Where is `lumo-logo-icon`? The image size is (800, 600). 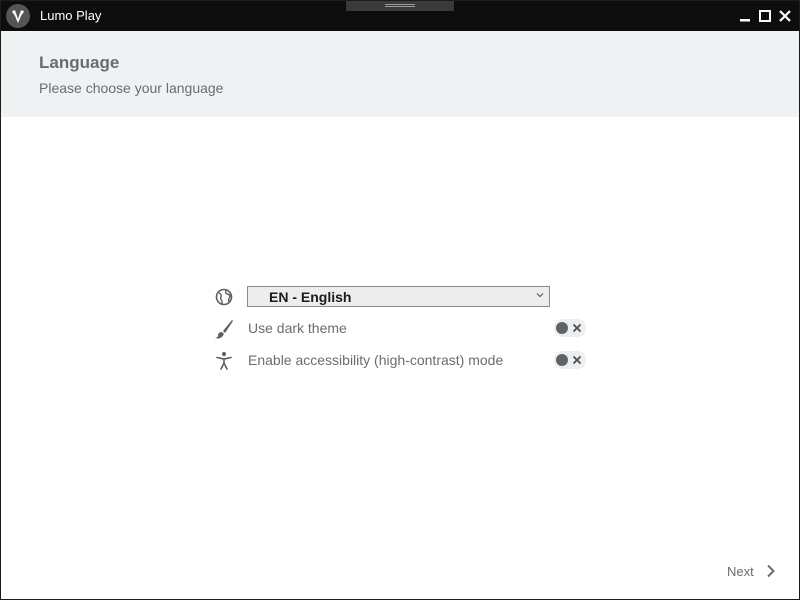
lumo-logo-icon is located at coordinates (18, 16).